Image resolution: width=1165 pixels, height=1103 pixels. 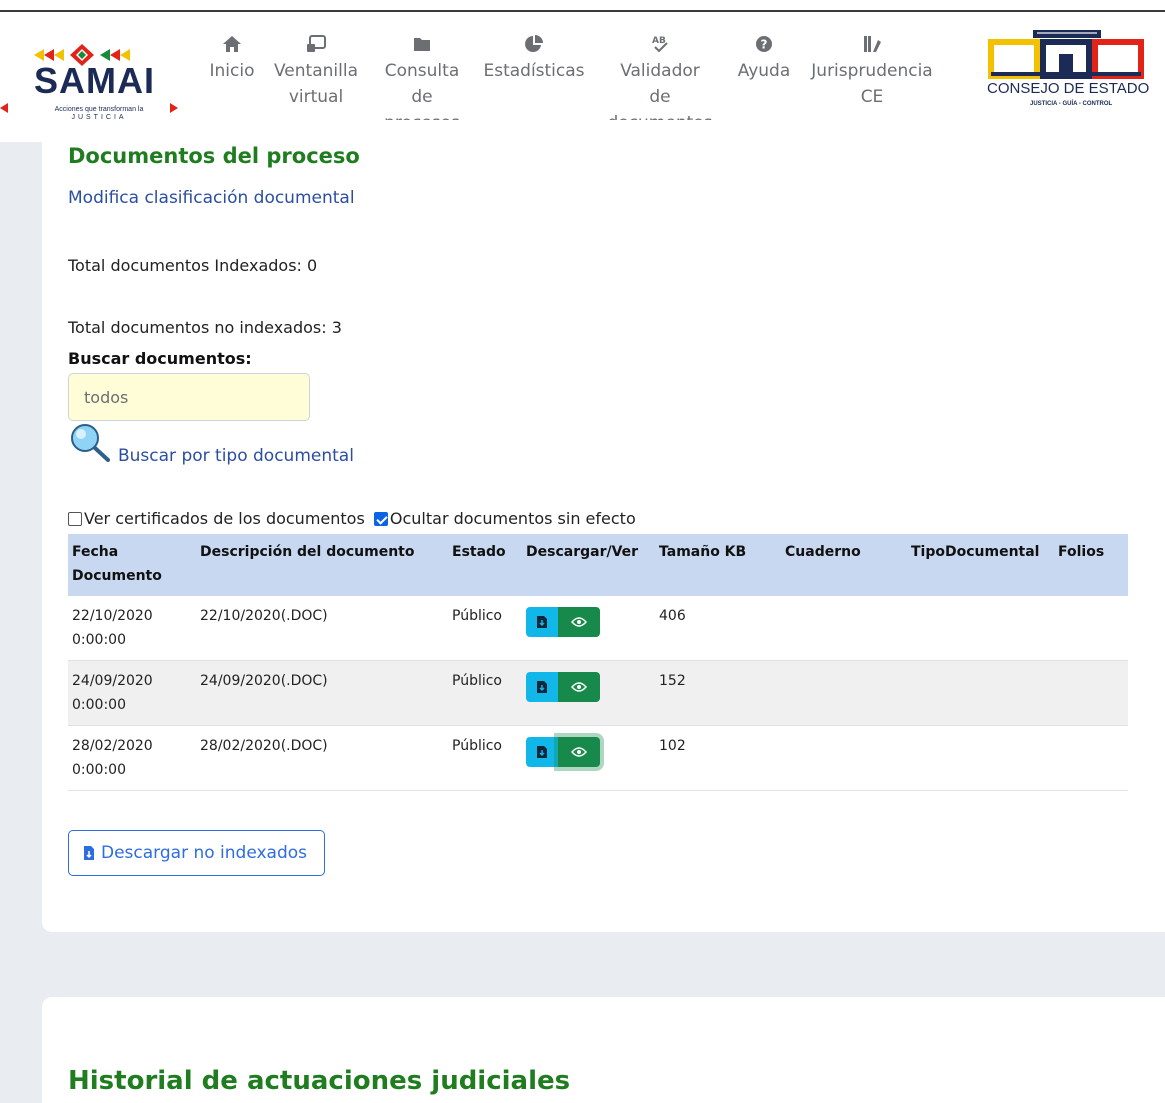 What do you see at coordinates (322, 758) in the screenshot?
I see `cell-descripcion: 28/02/2020(.DOC)` at bounding box center [322, 758].